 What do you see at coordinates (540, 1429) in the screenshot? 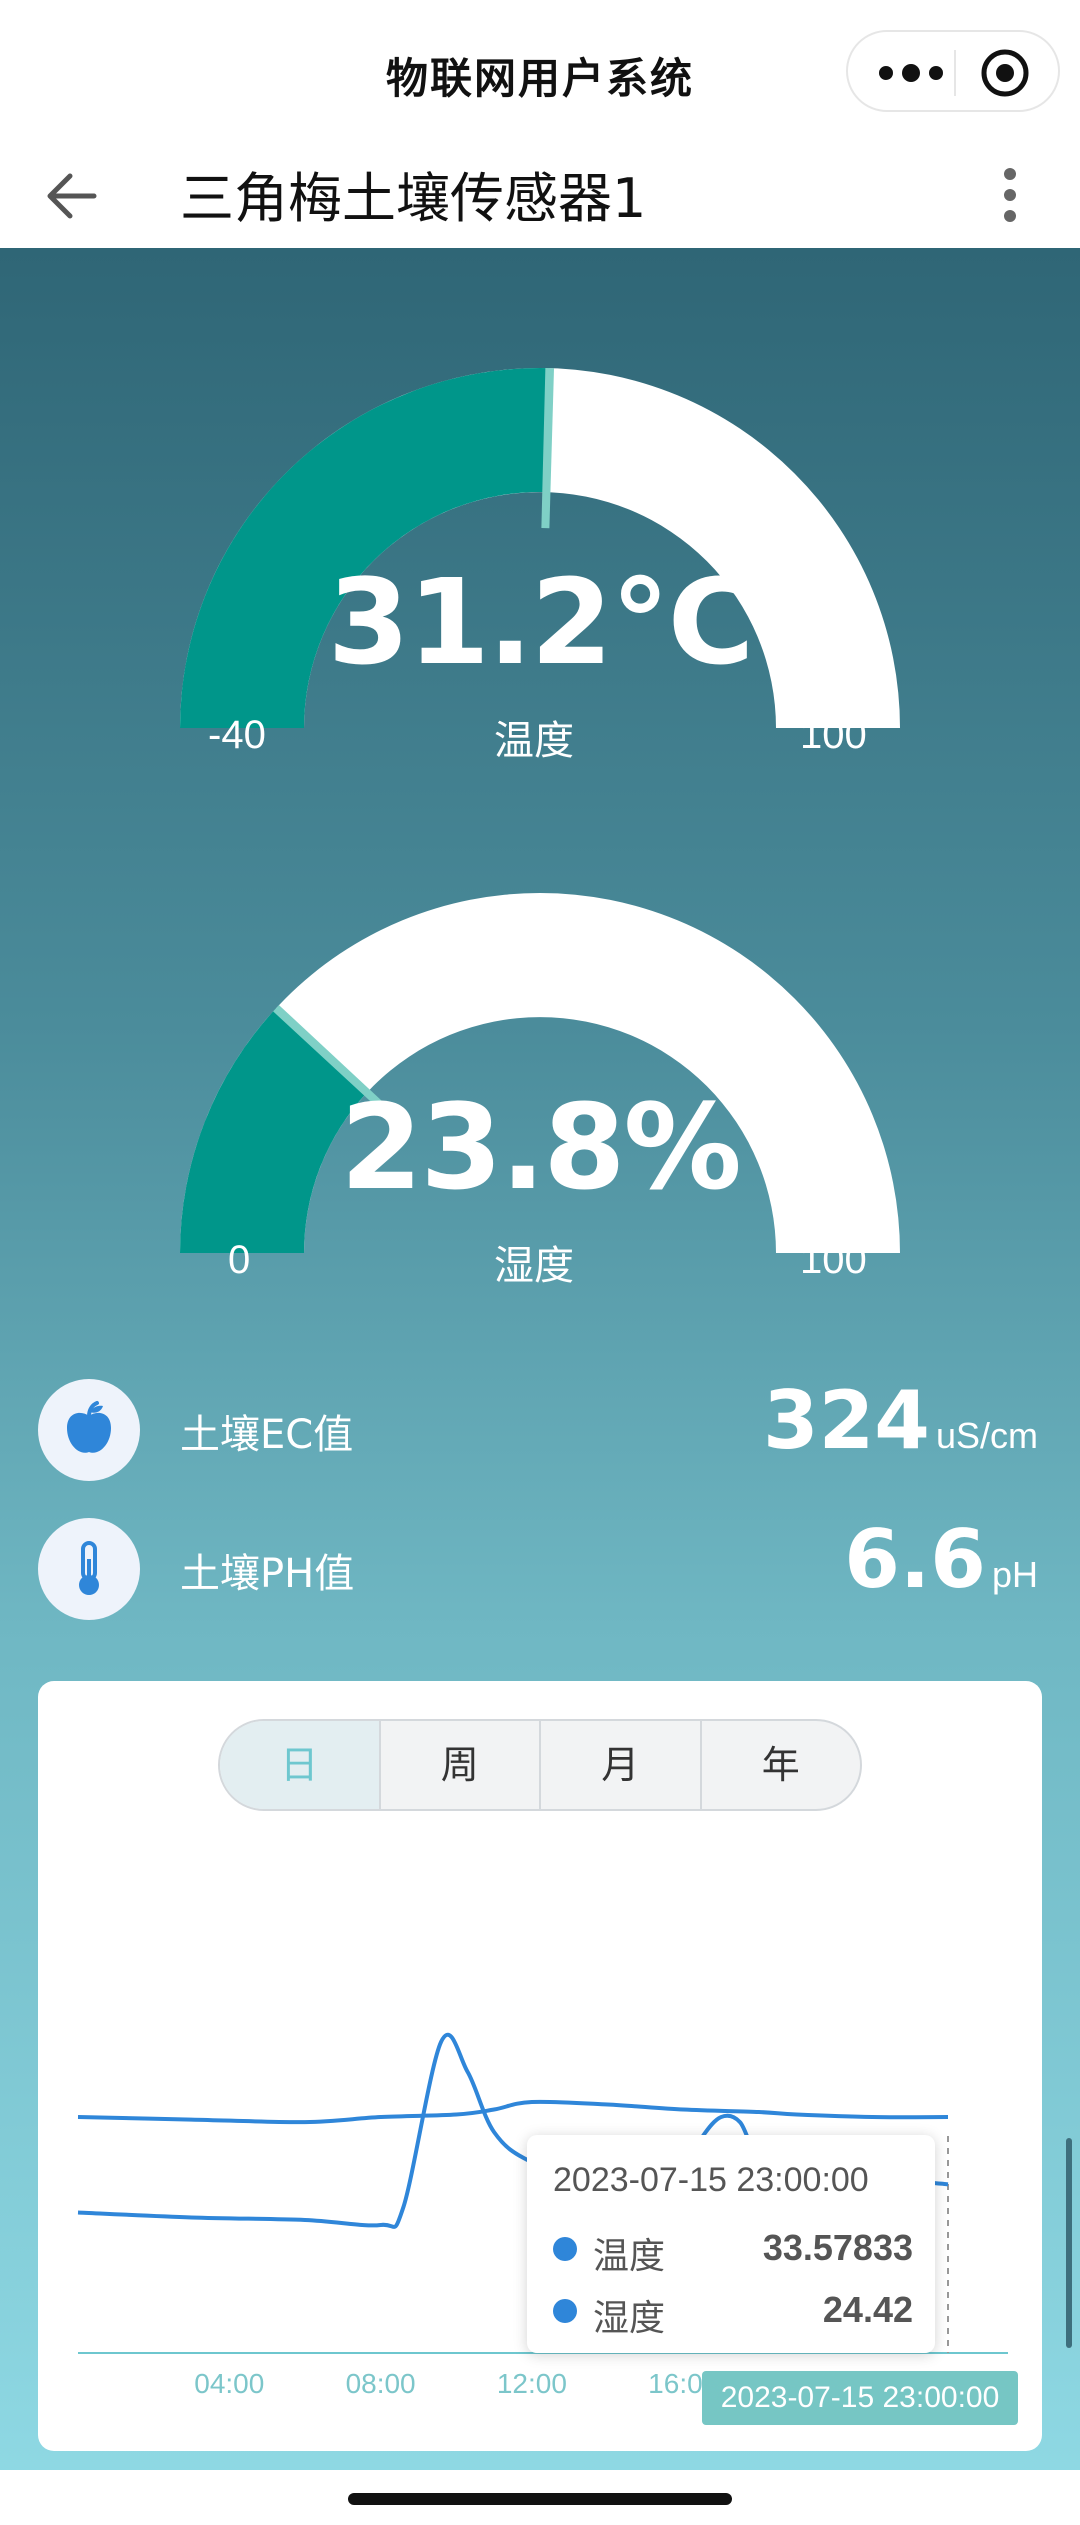
I see `metric-row-ec: 土壤EC值 324 uS/cm` at bounding box center [540, 1429].